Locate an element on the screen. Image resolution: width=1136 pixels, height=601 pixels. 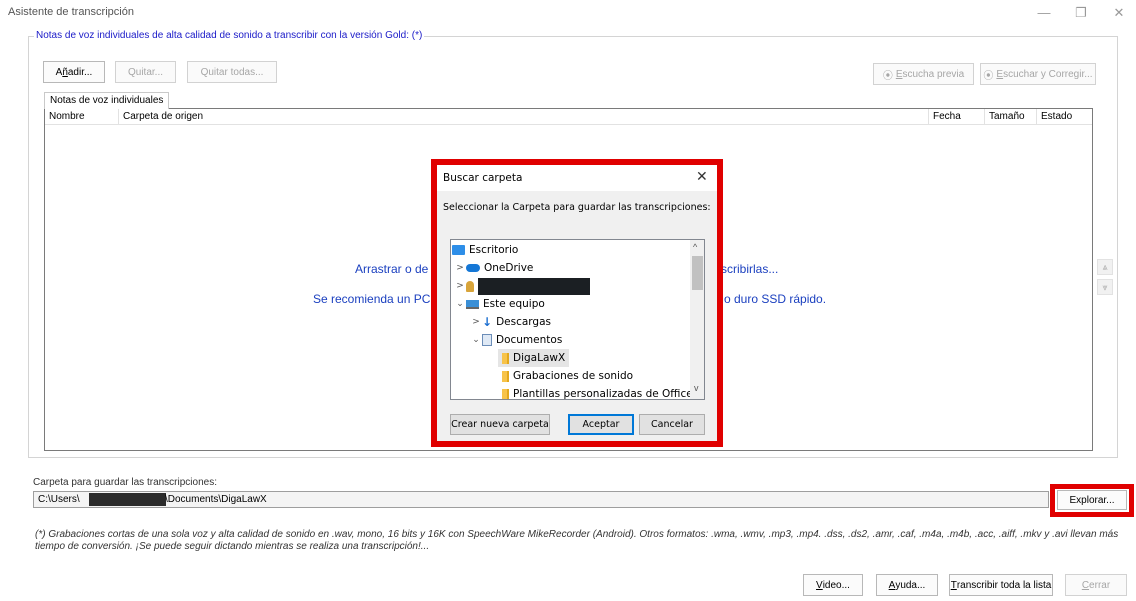
drop-hint-line2-start: Se recomienda un PC is located at coordinates (372, 299).